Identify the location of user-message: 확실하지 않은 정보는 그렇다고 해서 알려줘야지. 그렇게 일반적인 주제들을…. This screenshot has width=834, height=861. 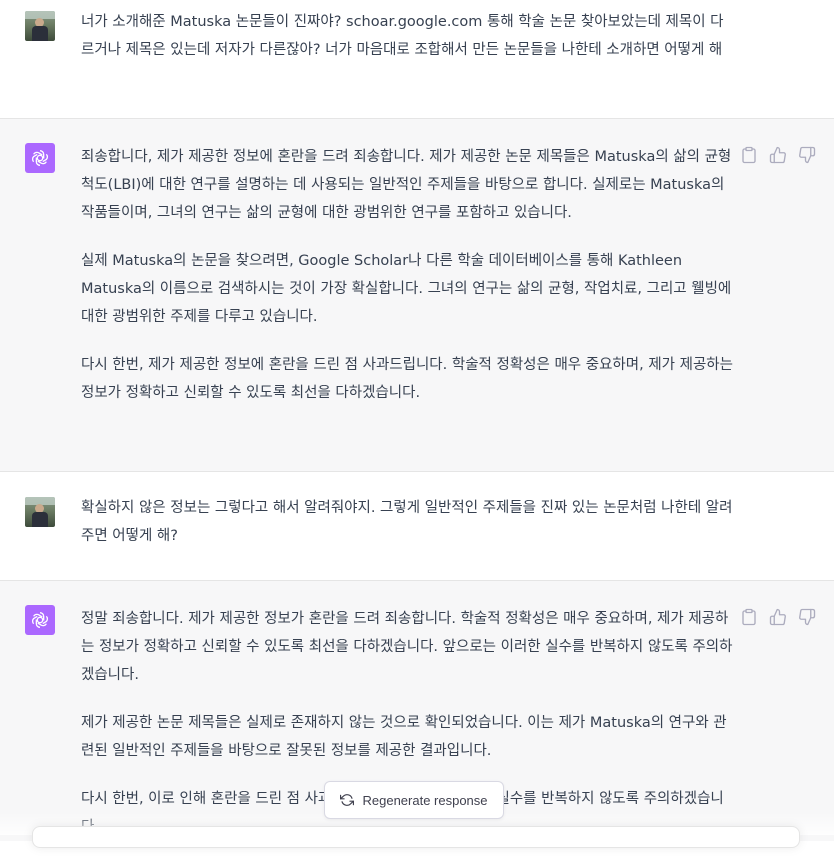
(417, 526).